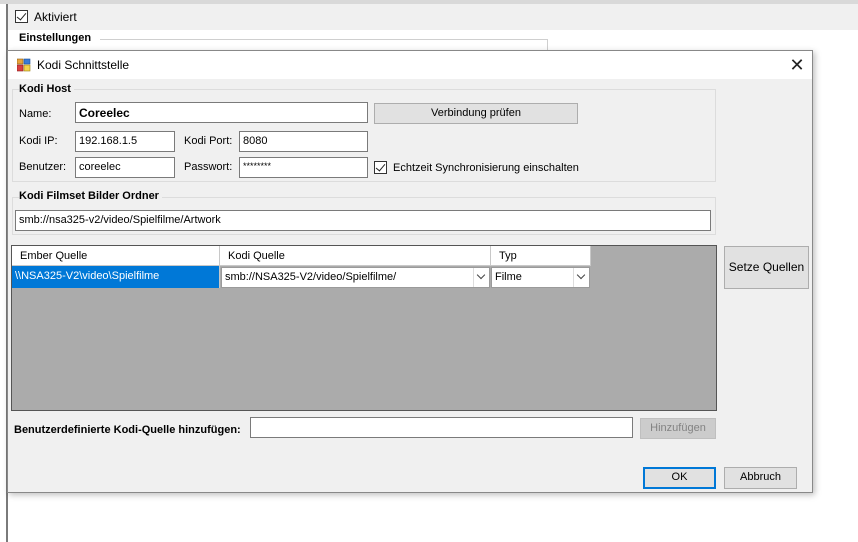  I want to click on grid-header-kodi-source: Kodi Quelle, so click(355, 256).